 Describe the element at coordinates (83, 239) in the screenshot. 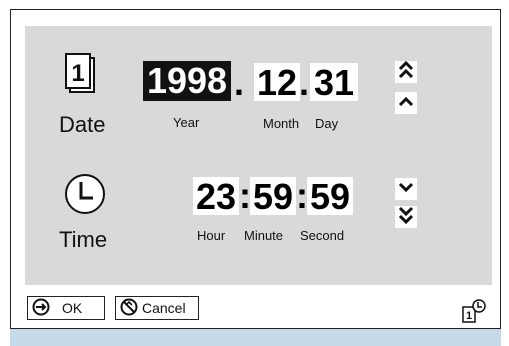

I see `time-label: Time` at that location.